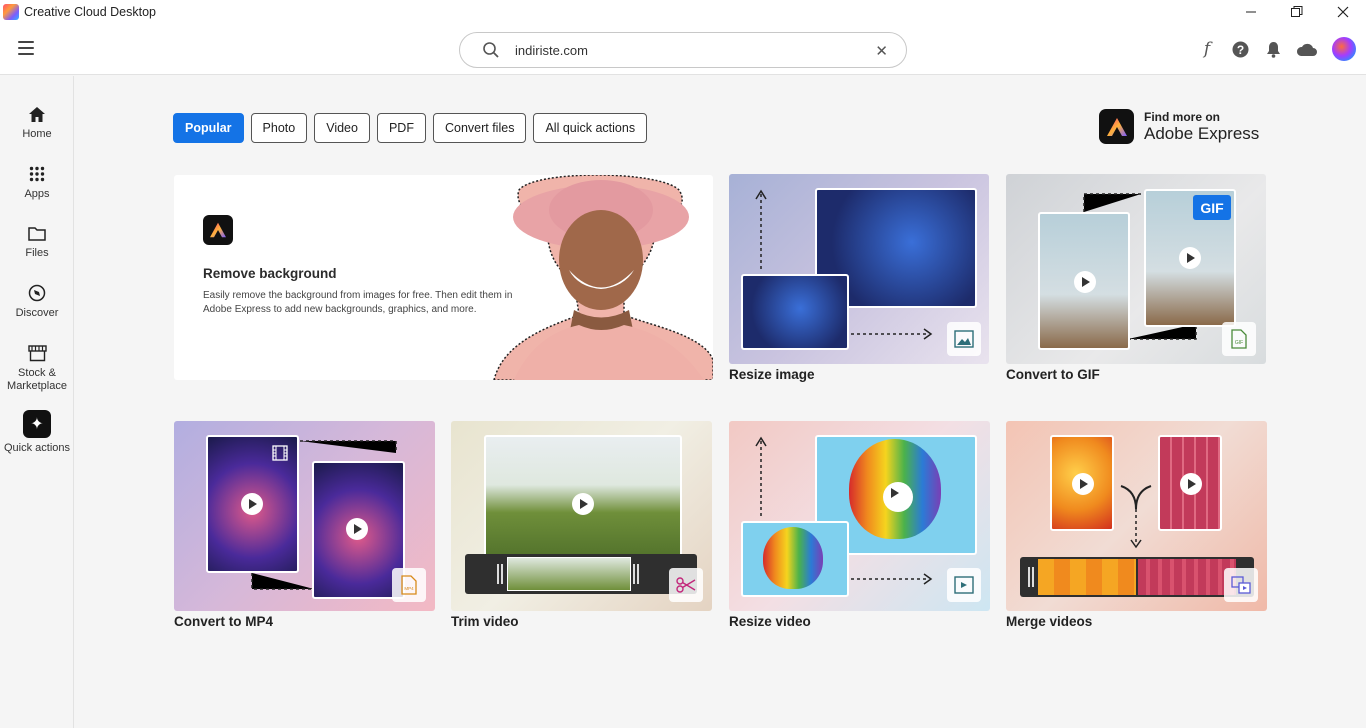 Image resolution: width=1366 pixels, height=728 pixels. I want to click on card-label: Convert to MP4, so click(224, 621).